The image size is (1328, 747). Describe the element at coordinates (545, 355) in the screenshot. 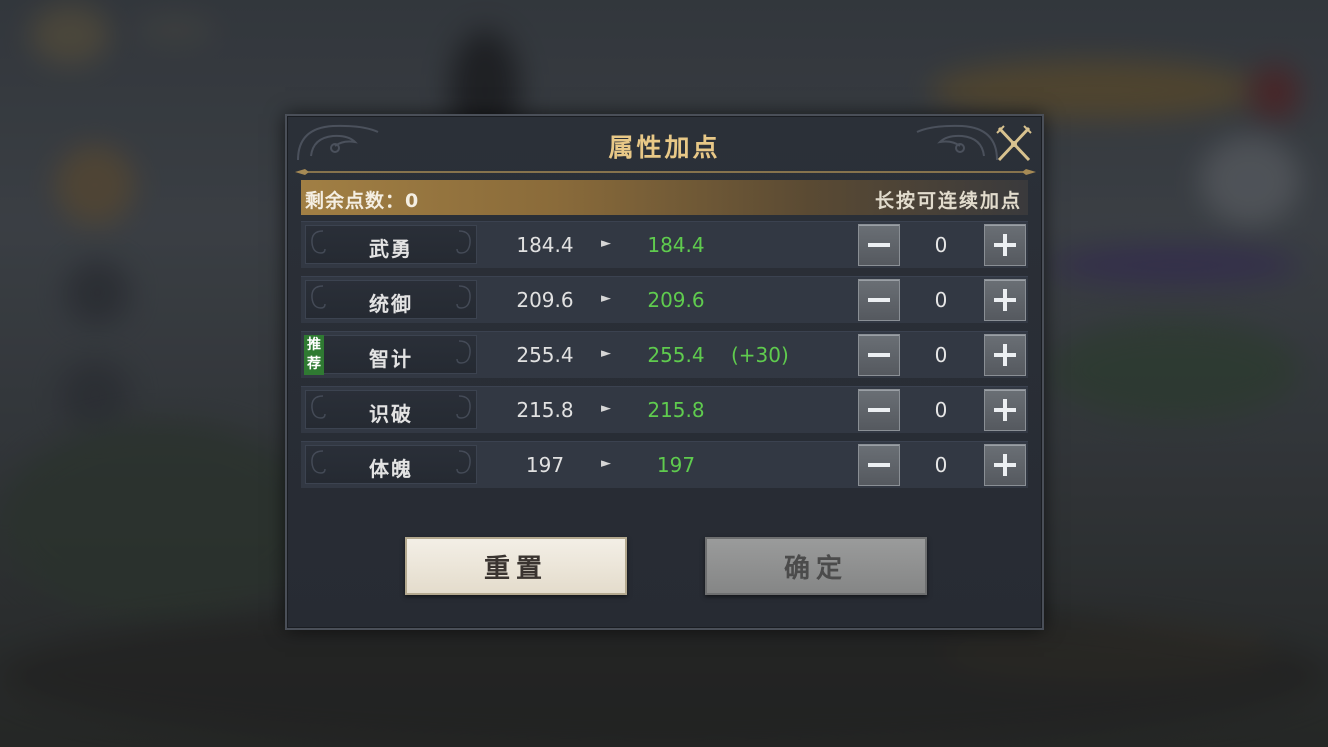

I see `attribute-current-value: 255.4` at that location.